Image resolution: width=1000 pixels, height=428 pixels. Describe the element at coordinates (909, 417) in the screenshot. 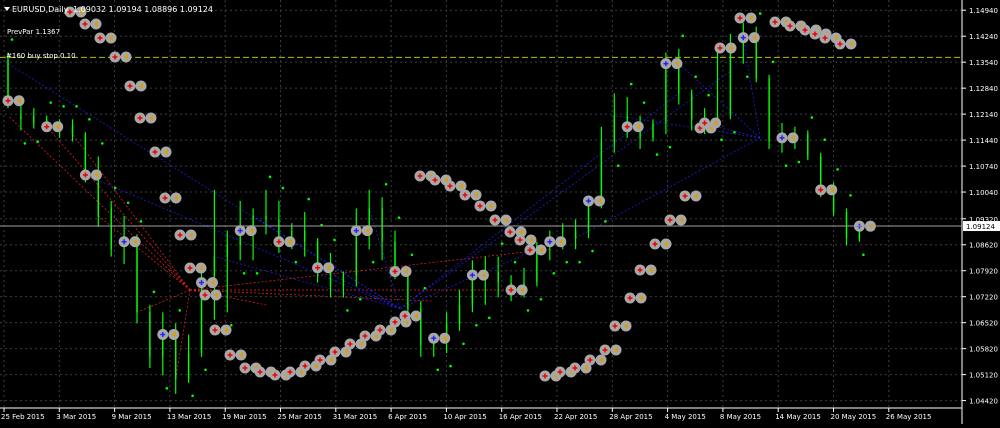

I see `x-tick-label: 26 May 2015` at that location.